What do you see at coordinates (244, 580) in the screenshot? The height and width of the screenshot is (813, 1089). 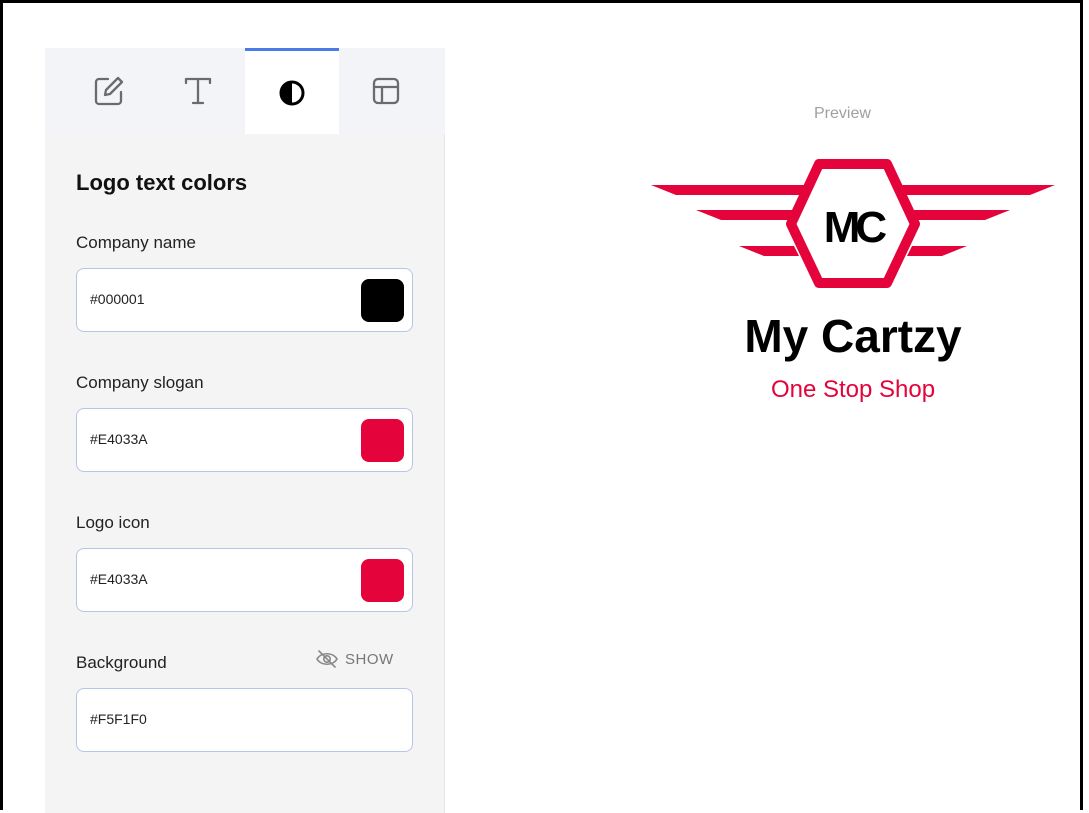 I see `logo-icon-field: #E4033A` at bounding box center [244, 580].